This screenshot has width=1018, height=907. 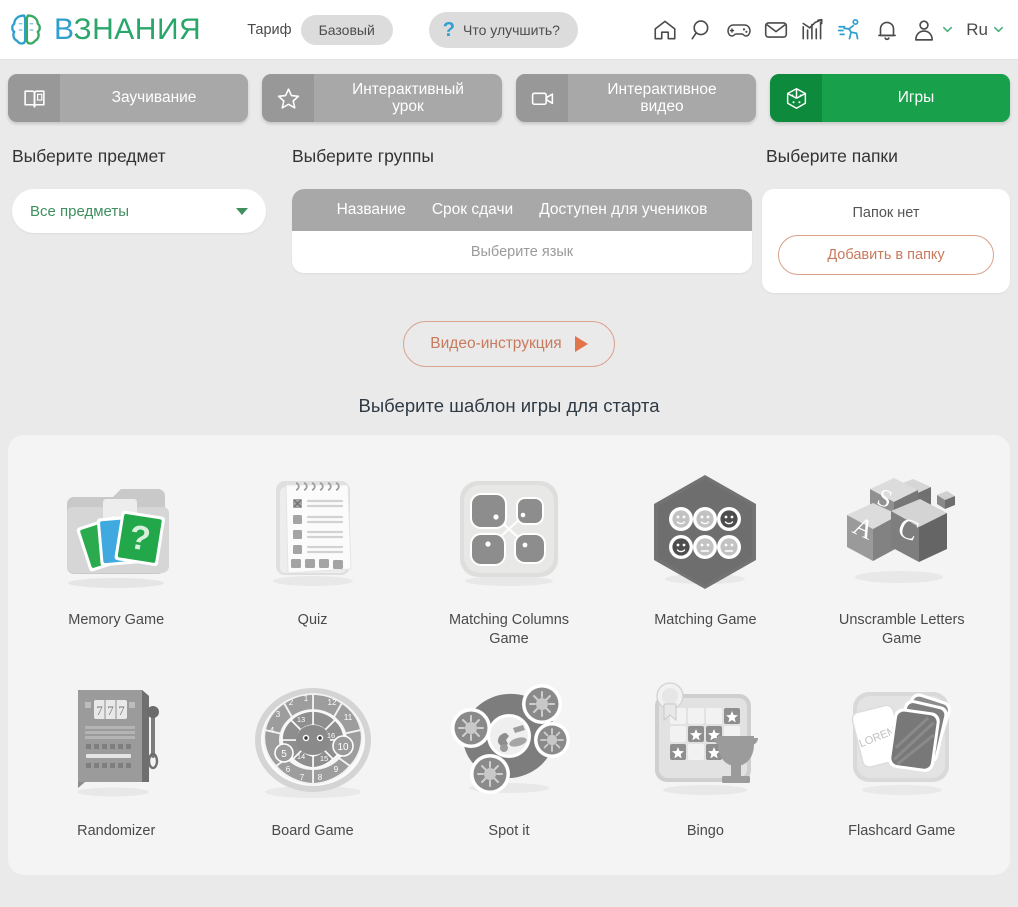 What do you see at coordinates (330, 735) in the screenshot?
I see `svg-text: 16` at bounding box center [330, 735].